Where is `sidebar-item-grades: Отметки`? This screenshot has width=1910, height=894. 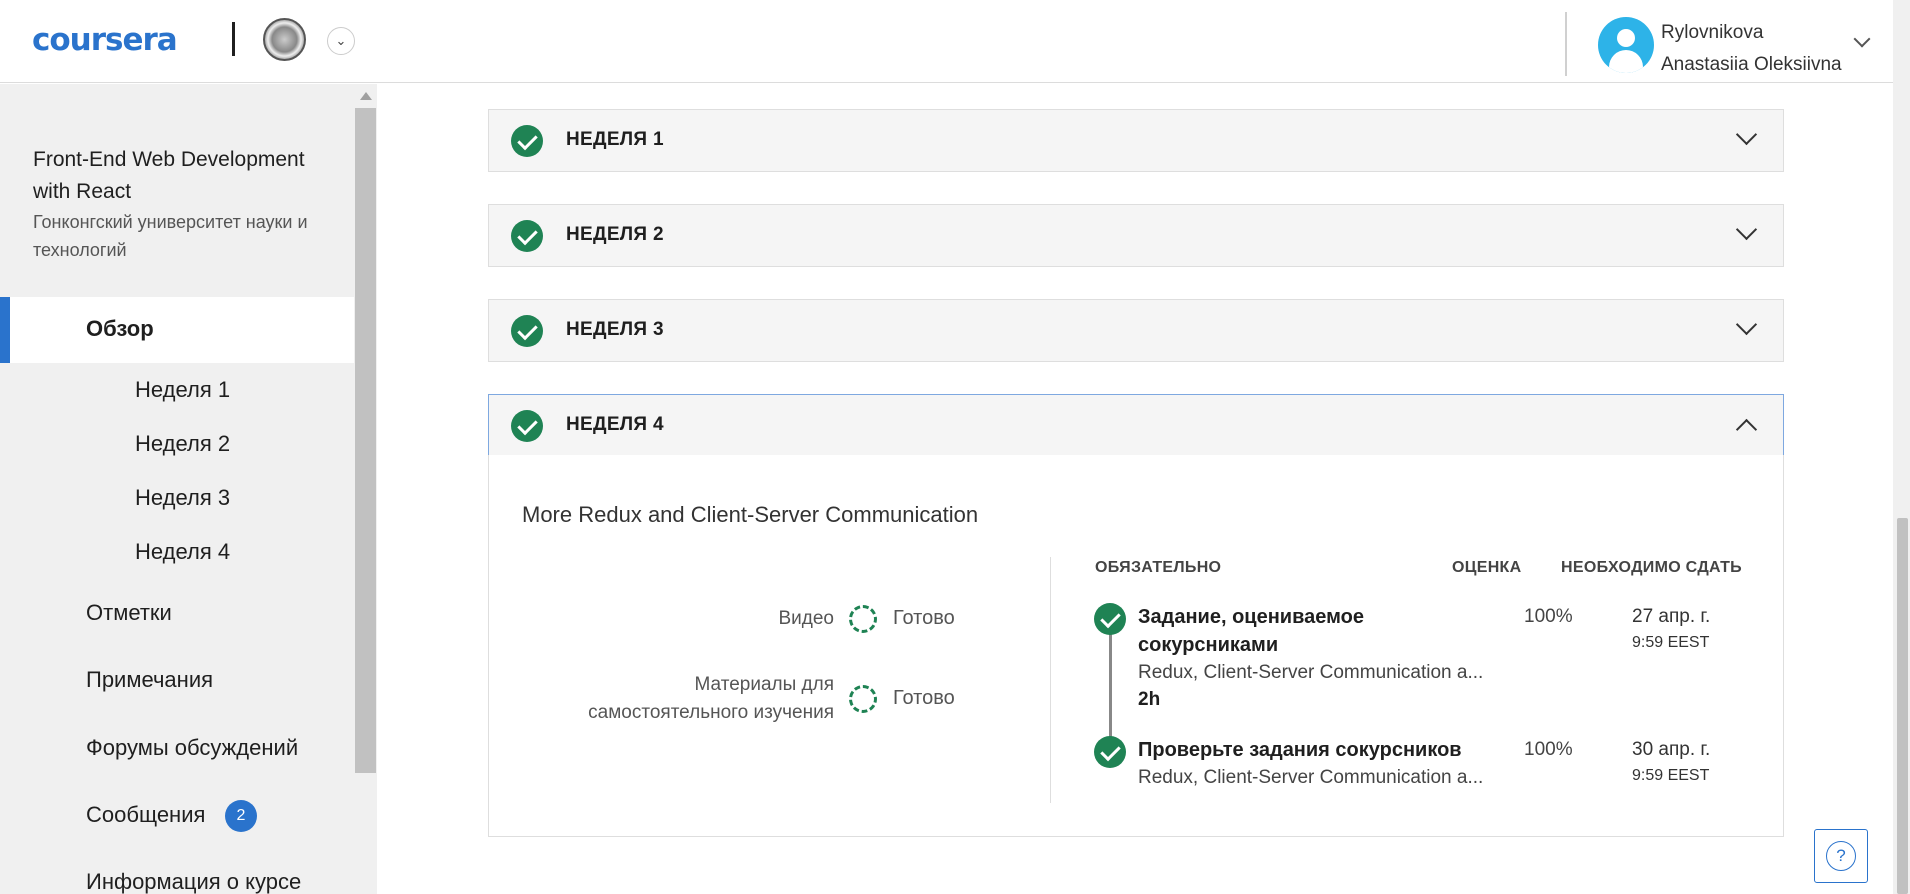
sidebar-item-grades: Отметки is located at coordinates (129, 613).